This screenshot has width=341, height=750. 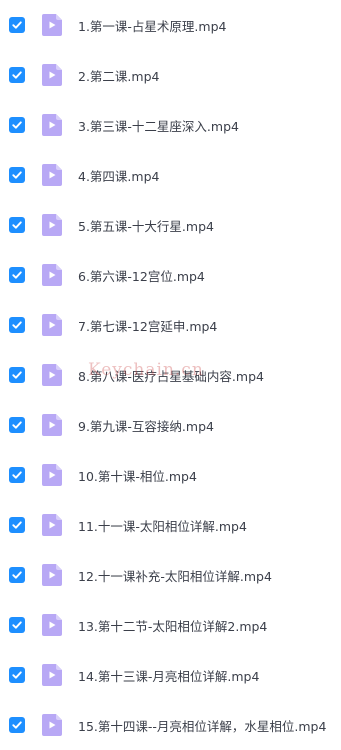 I want to click on file-row: 3.第三课-十二星座深入.mp4, so click(x=170, y=125).